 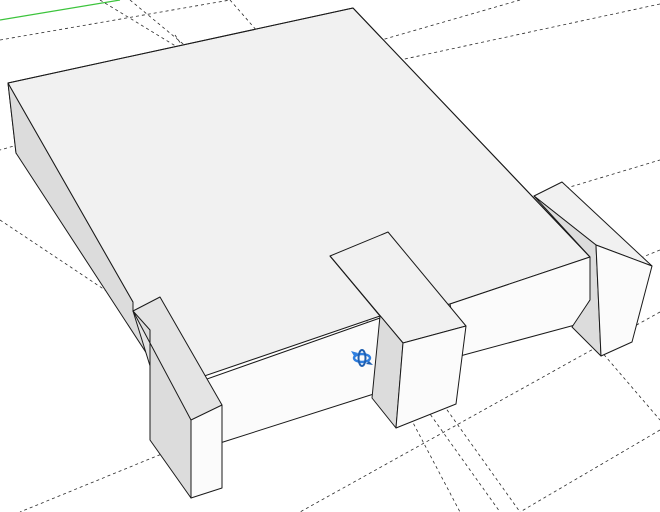 I want to click on green-axis-line, so click(x=60, y=10).